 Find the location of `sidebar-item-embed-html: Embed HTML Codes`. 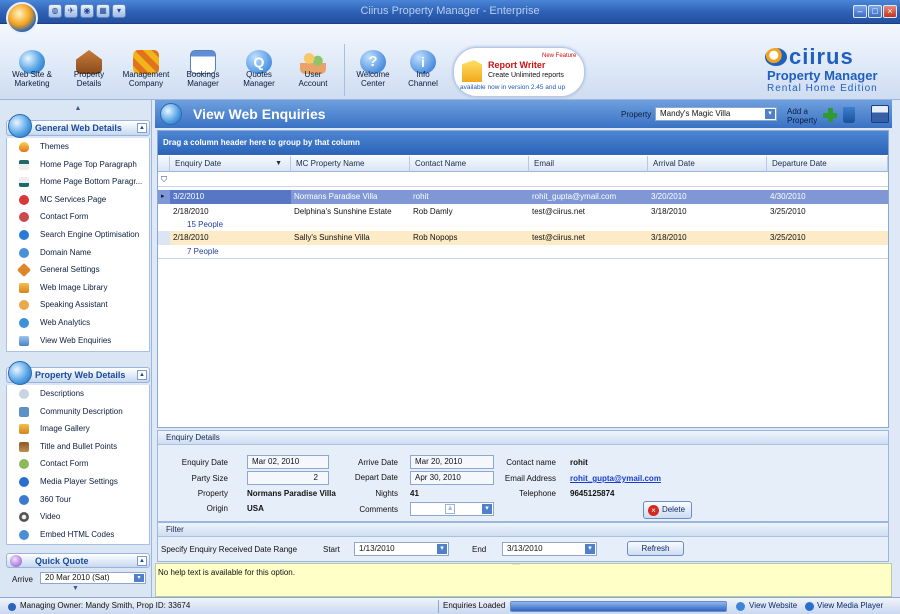

sidebar-item-embed-html: Embed HTML Codes is located at coordinates (78, 535).